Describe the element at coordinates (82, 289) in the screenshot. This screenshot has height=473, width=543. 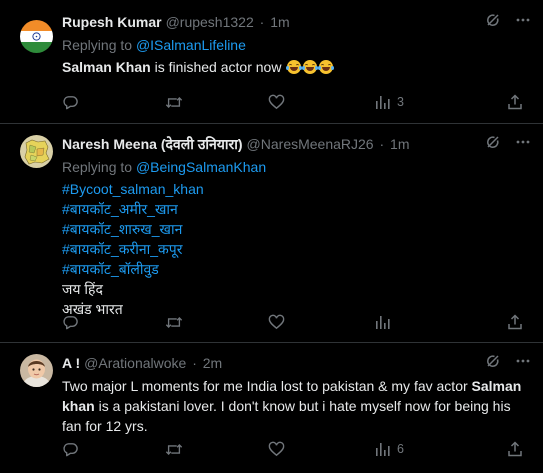
I see `tweet-line: जय हिंद` at that location.